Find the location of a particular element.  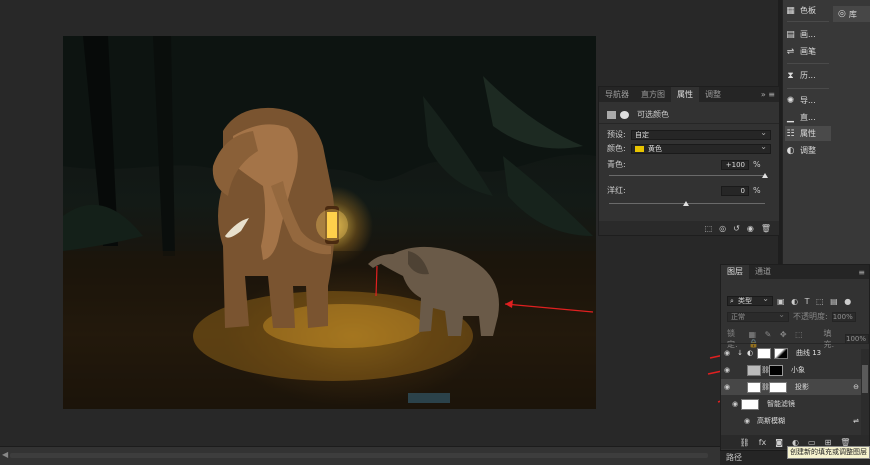

properties-tabs: 导航器 直方图 属性 调整 » ≡ is located at coordinates (689, 94).